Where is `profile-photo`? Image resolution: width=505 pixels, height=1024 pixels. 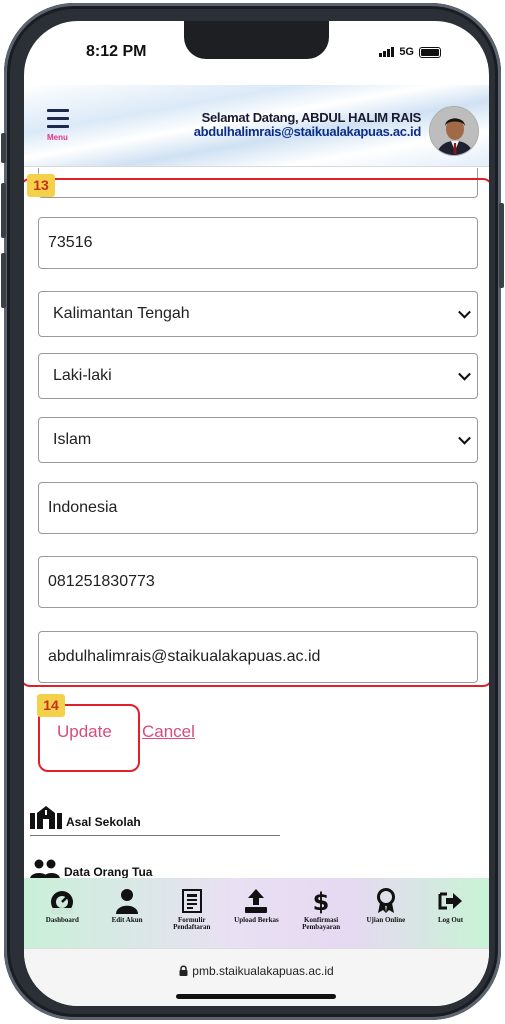 profile-photo is located at coordinates (454, 131).